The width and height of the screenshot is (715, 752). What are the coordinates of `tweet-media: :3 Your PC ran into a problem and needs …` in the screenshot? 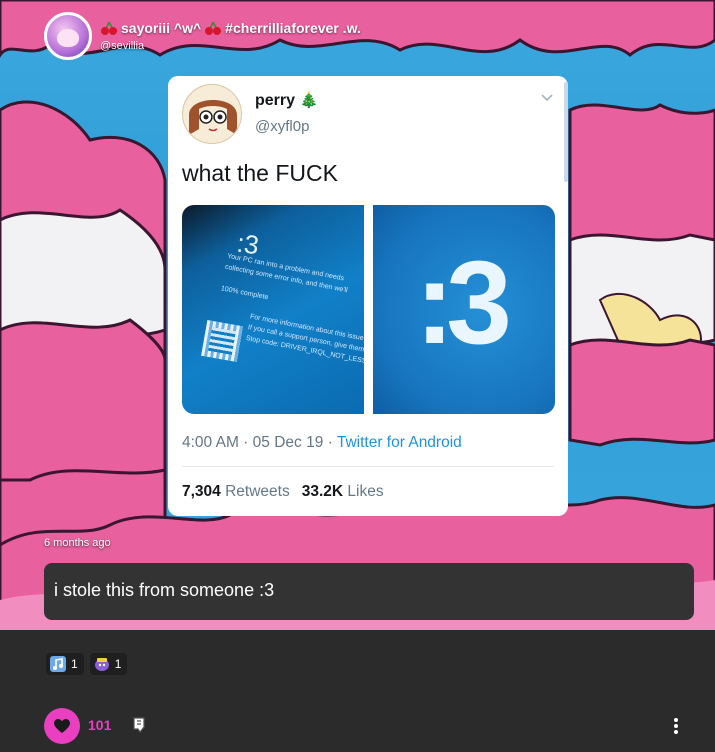 It's located at (368, 309).